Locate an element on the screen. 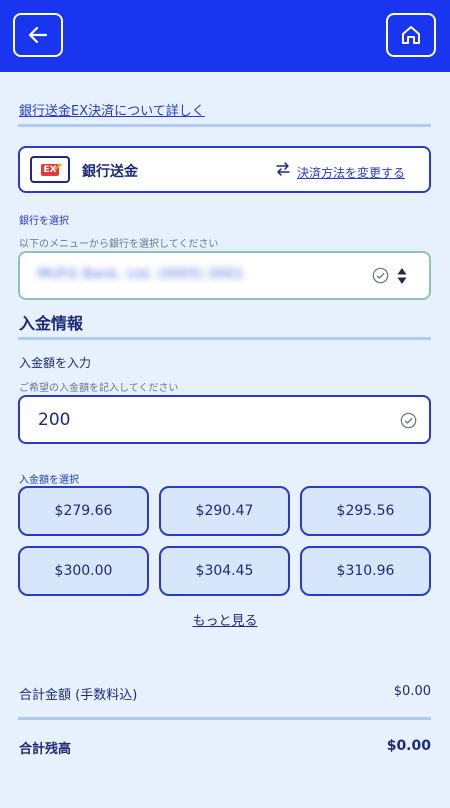 The image size is (450, 808). payment-method-name: 銀行送金 is located at coordinates (110, 172).